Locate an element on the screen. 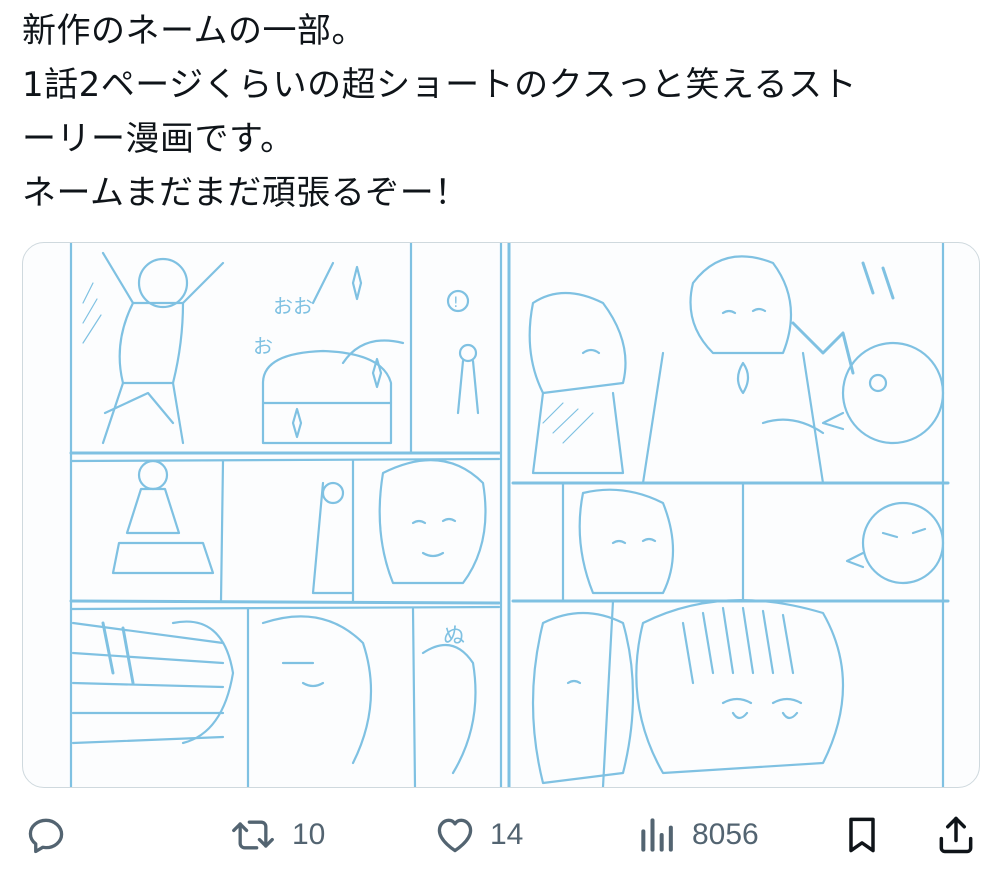  views-button: 8056 is located at coordinates (697, 834).